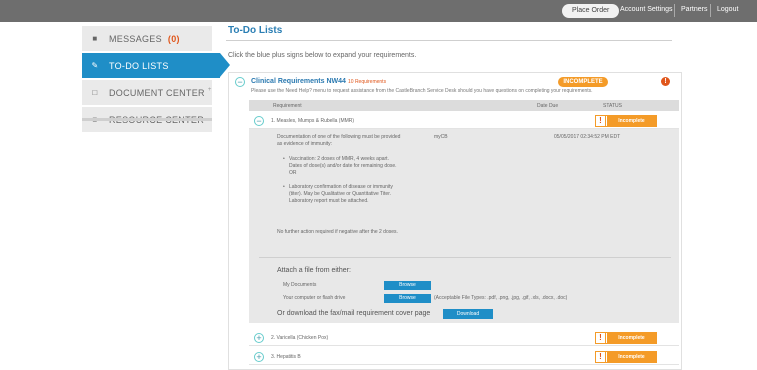 The height and width of the screenshot is (370, 757). I want to click on requirement-package-title: Clinical Requirements NW44, so click(298, 81).